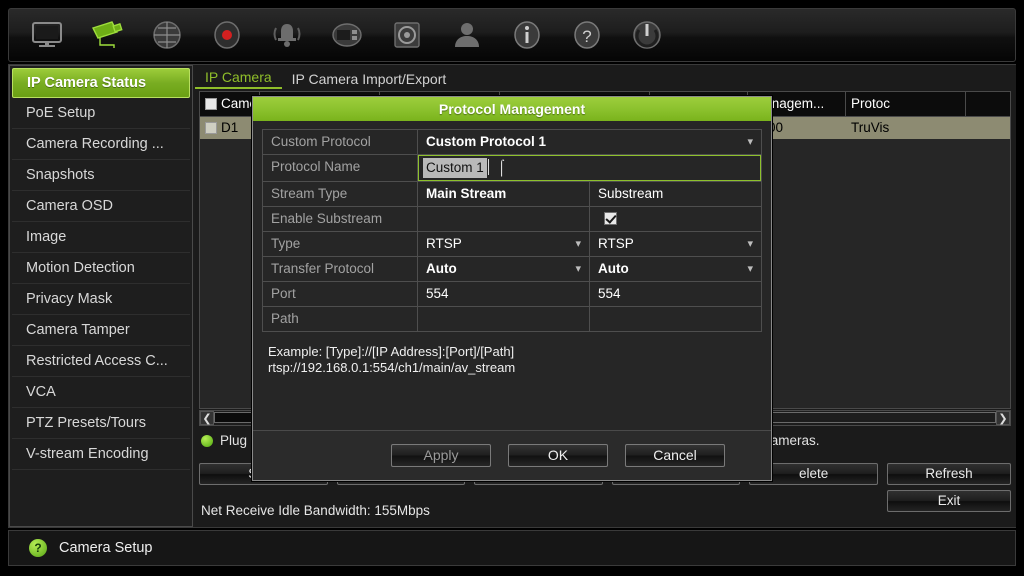 Image resolution: width=1024 pixels, height=576 pixels. What do you see at coordinates (230, 104) in the screenshot?
I see `column-header-camera: Came` at bounding box center [230, 104].